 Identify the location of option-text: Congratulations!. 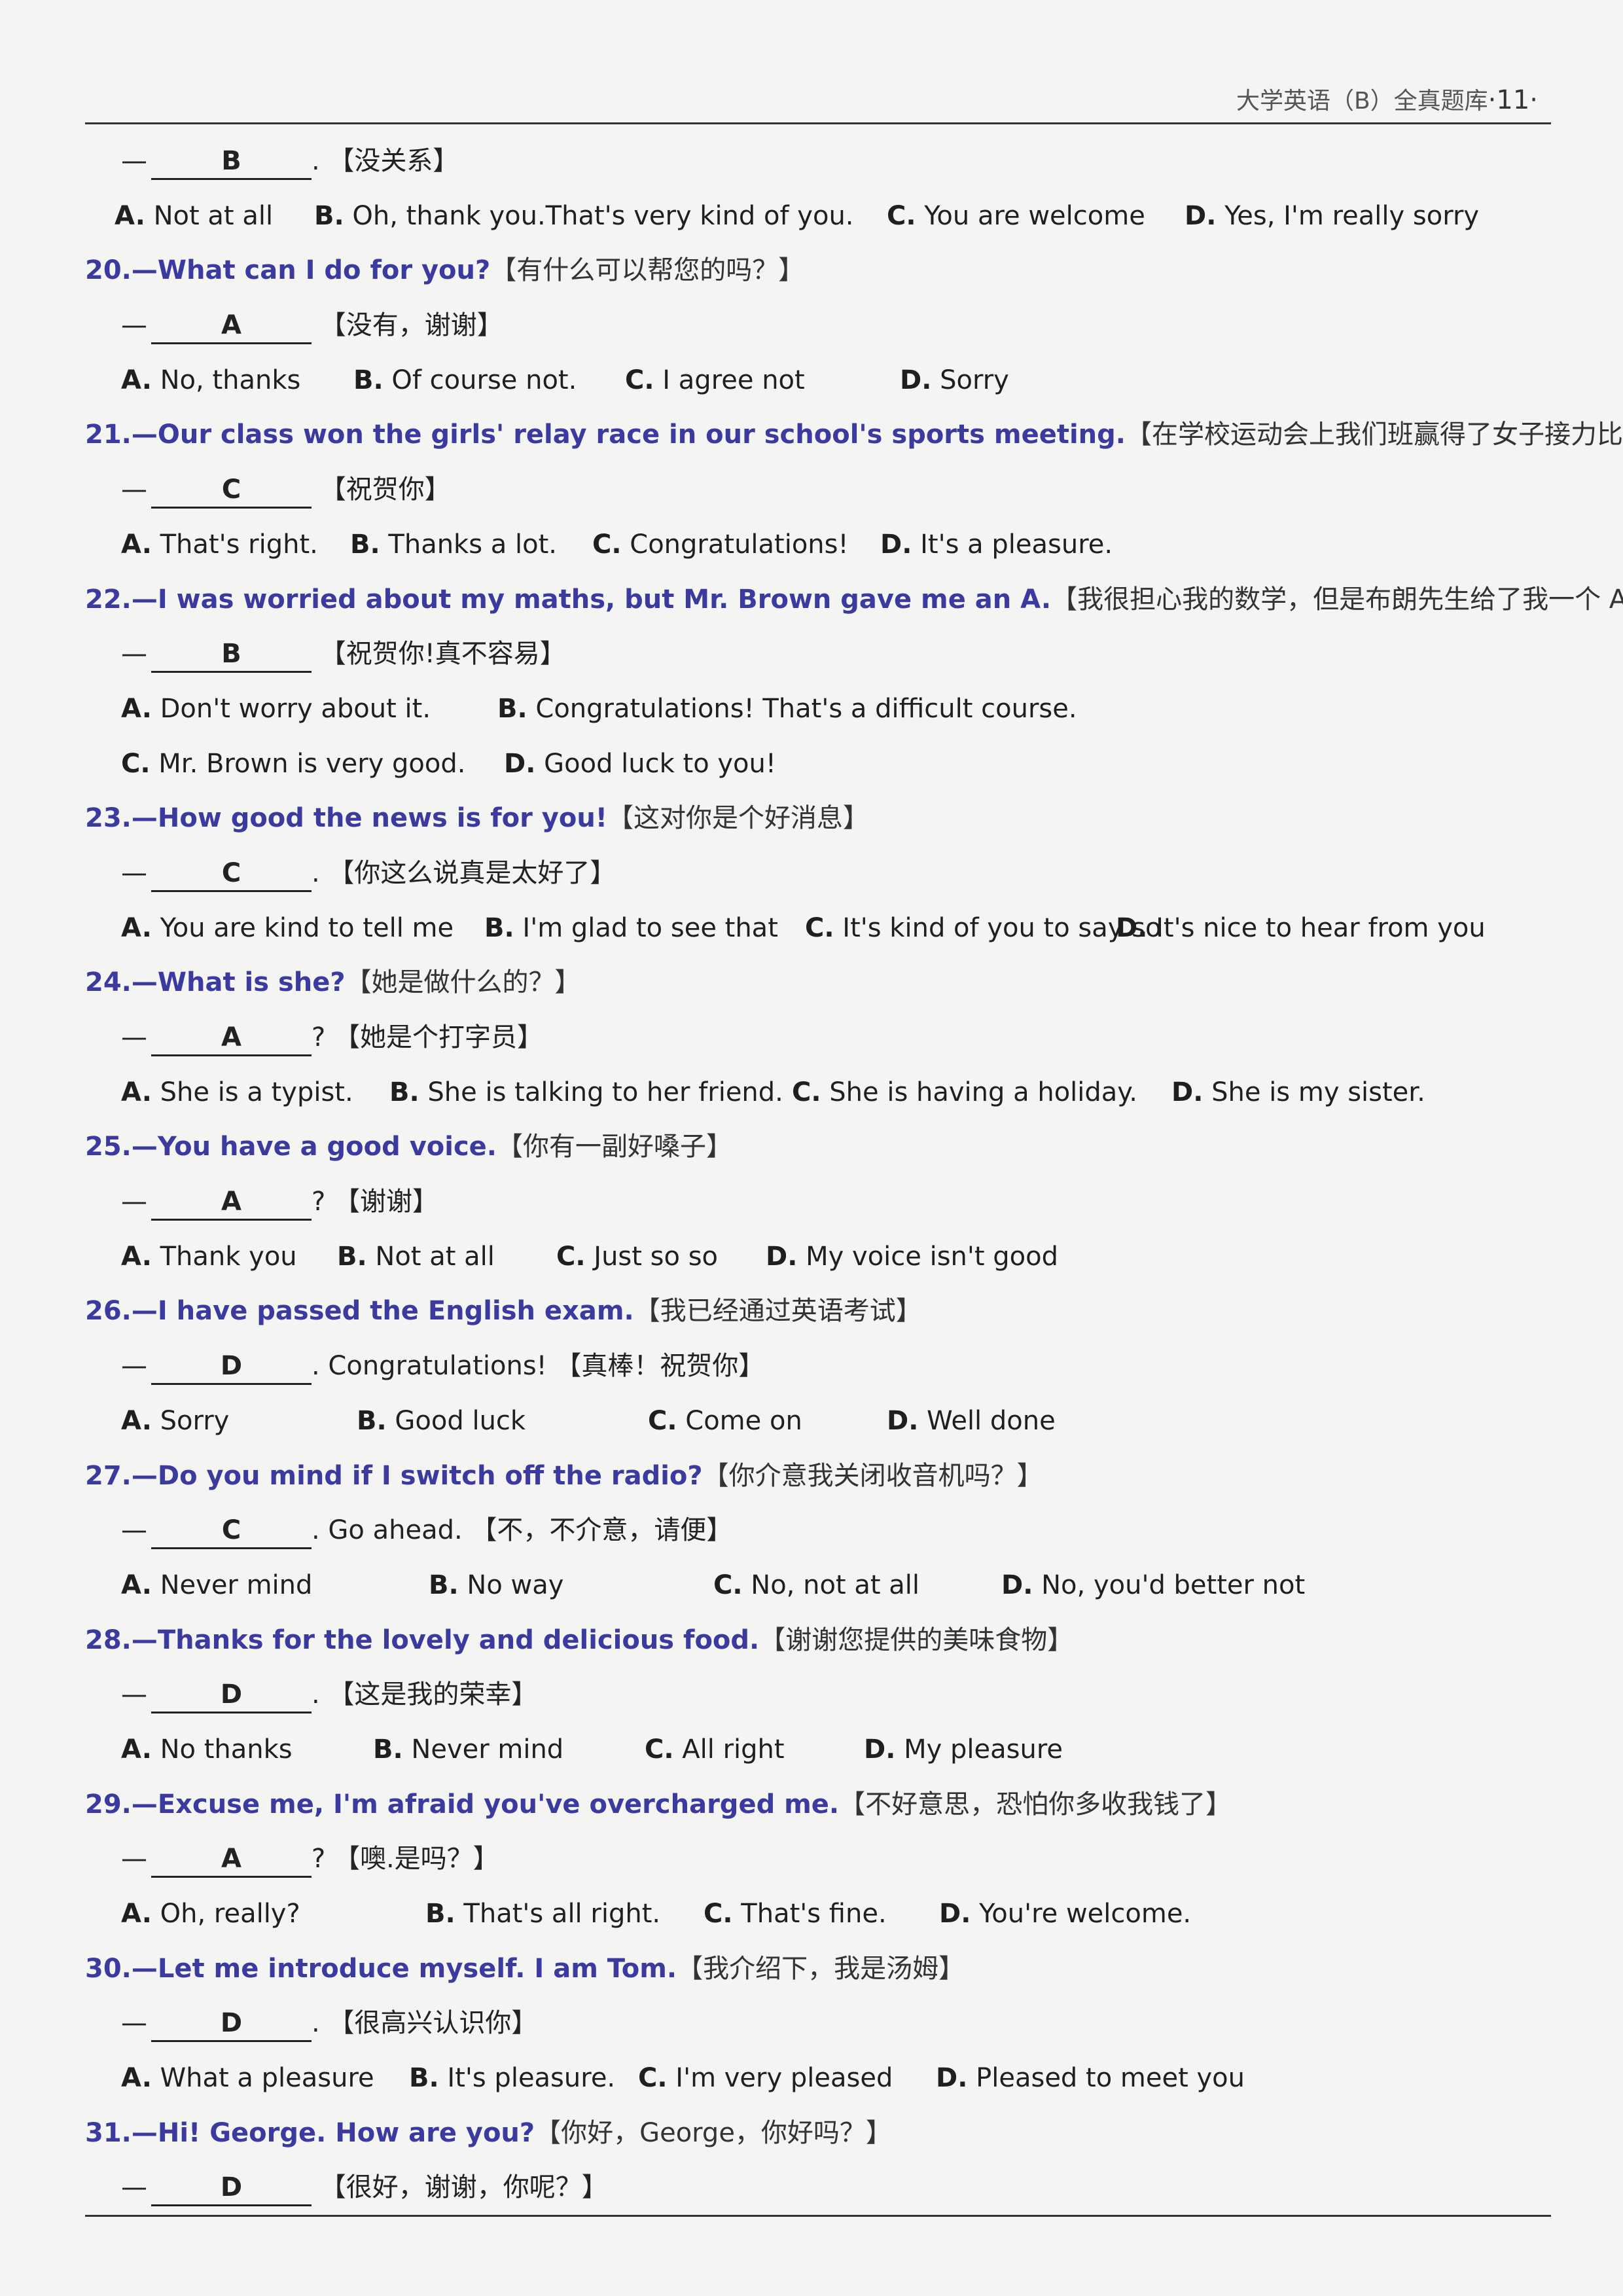
(735, 544).